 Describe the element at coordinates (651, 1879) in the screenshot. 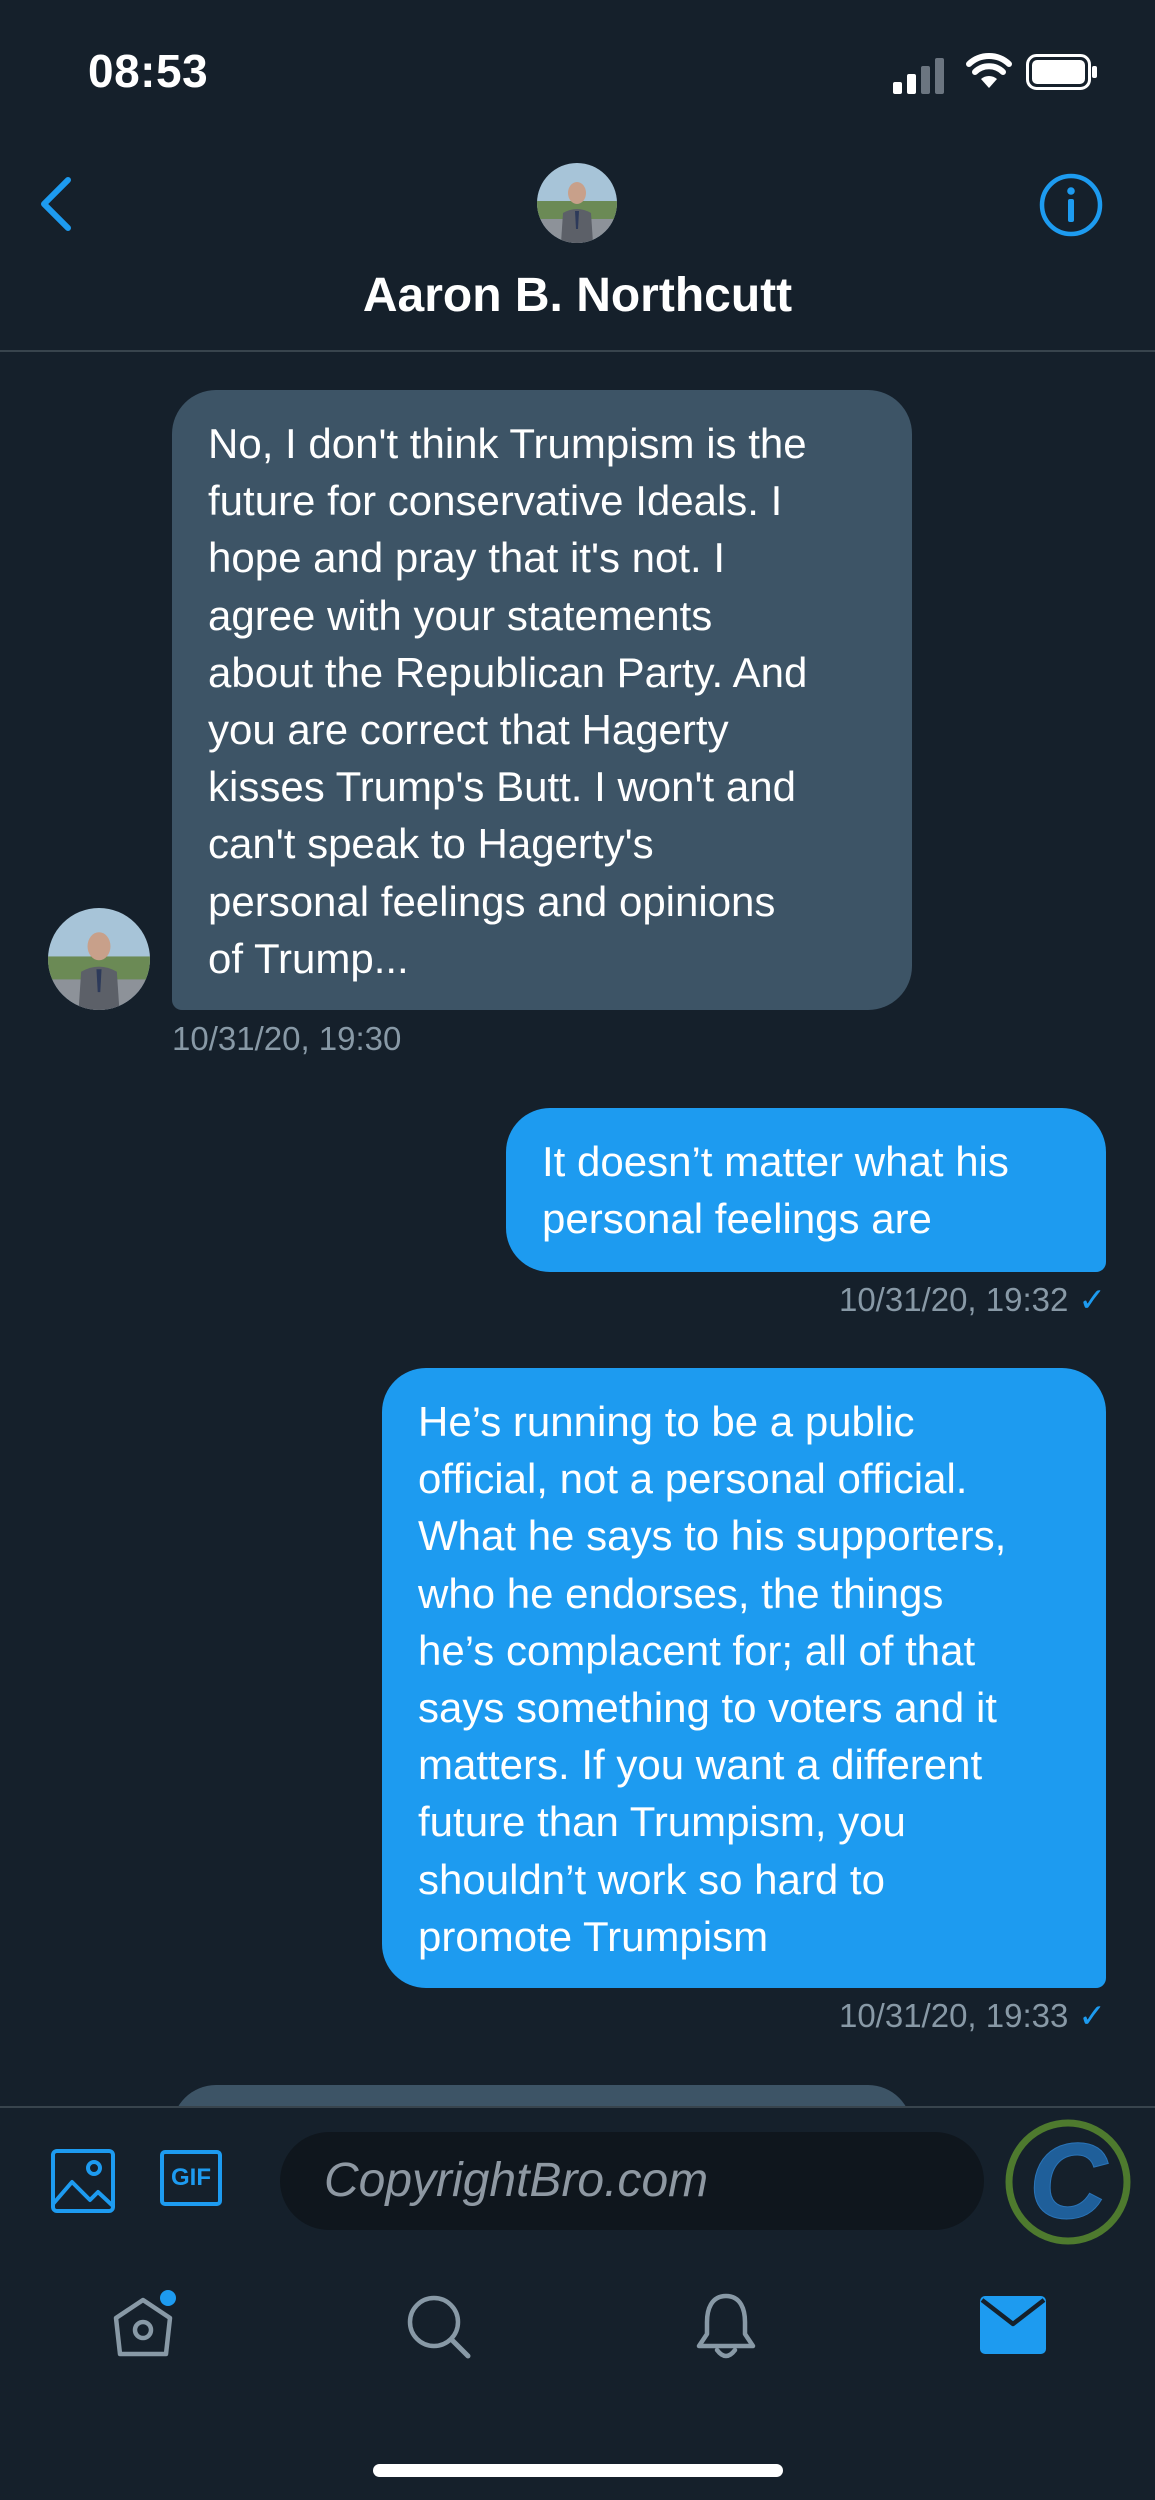

I see `message-line: shouldn’t work so hard to` at that location.